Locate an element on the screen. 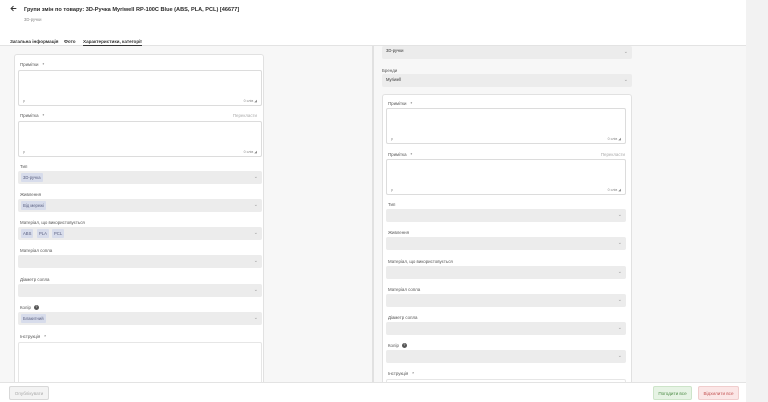 This screenshot has width=768, height=402. color-select: ⌄ is located at coordinates (506, 356).